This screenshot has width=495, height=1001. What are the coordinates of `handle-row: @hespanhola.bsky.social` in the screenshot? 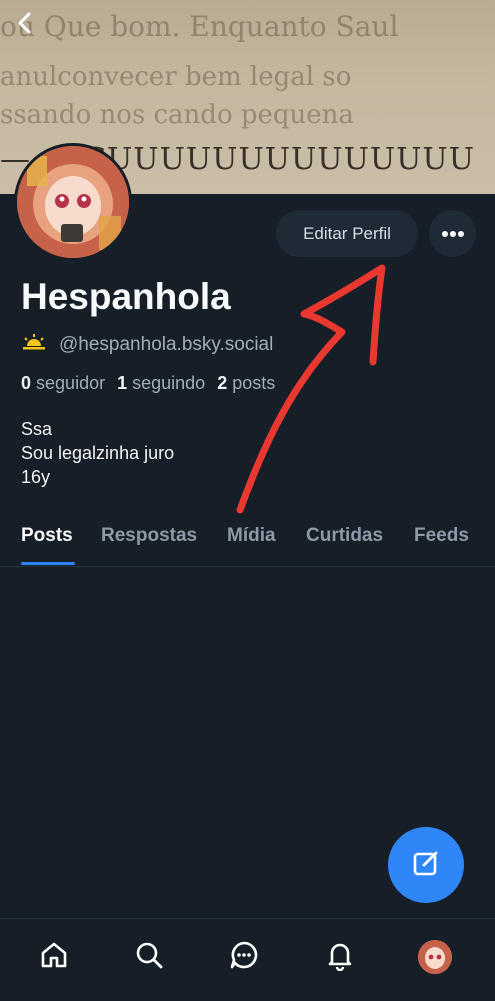 It's located at (147, 345).